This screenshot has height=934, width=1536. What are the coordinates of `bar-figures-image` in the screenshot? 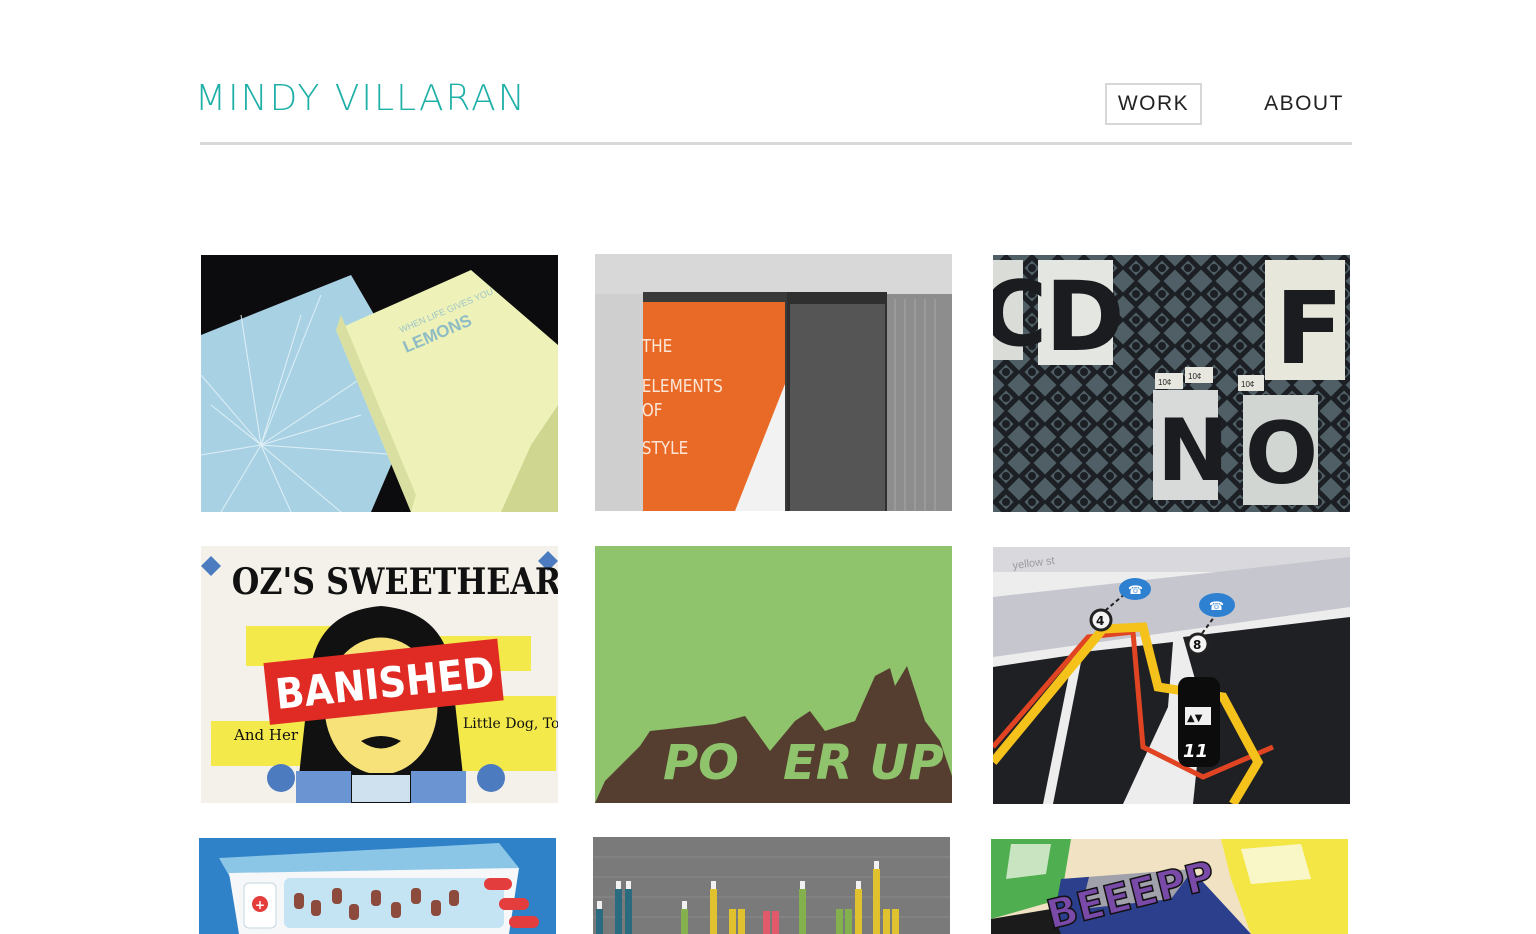 It's located at (771, 885).